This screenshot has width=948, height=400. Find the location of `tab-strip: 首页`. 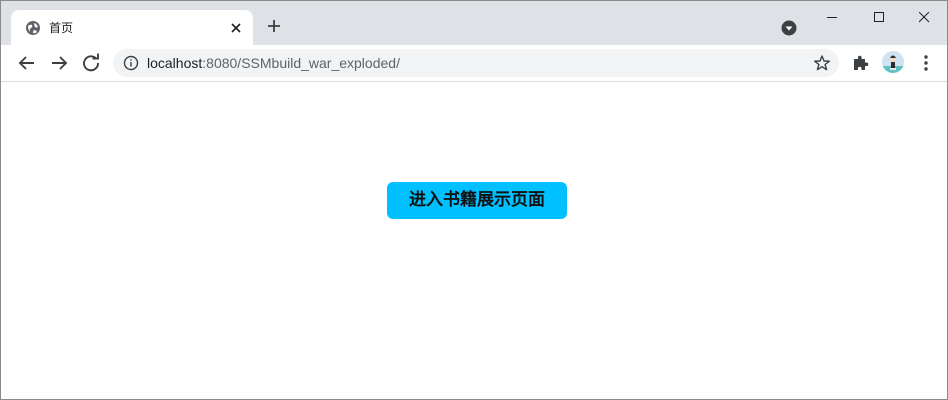

tab-strip: 首页 is located at coordinates (474, 23).